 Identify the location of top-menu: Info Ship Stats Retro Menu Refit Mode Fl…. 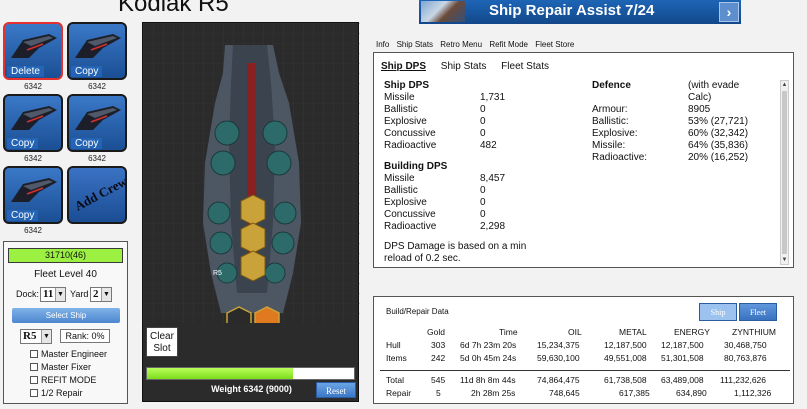
(477, 44).